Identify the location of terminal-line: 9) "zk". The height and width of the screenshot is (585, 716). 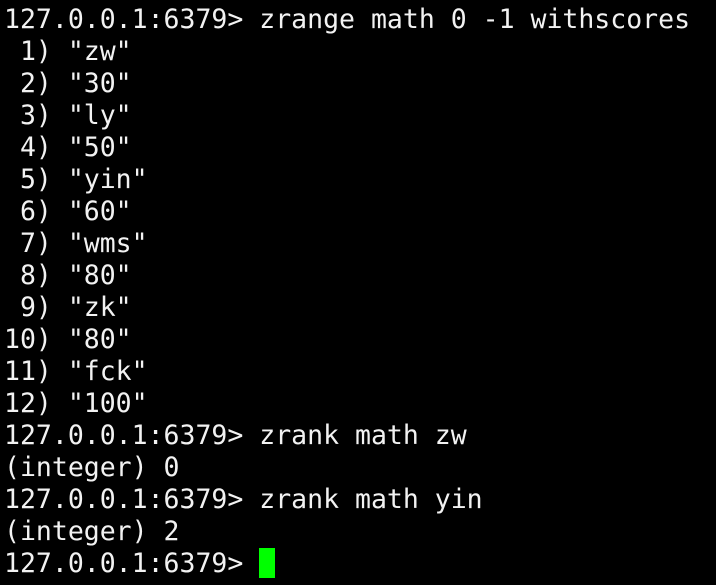
(68, 307).